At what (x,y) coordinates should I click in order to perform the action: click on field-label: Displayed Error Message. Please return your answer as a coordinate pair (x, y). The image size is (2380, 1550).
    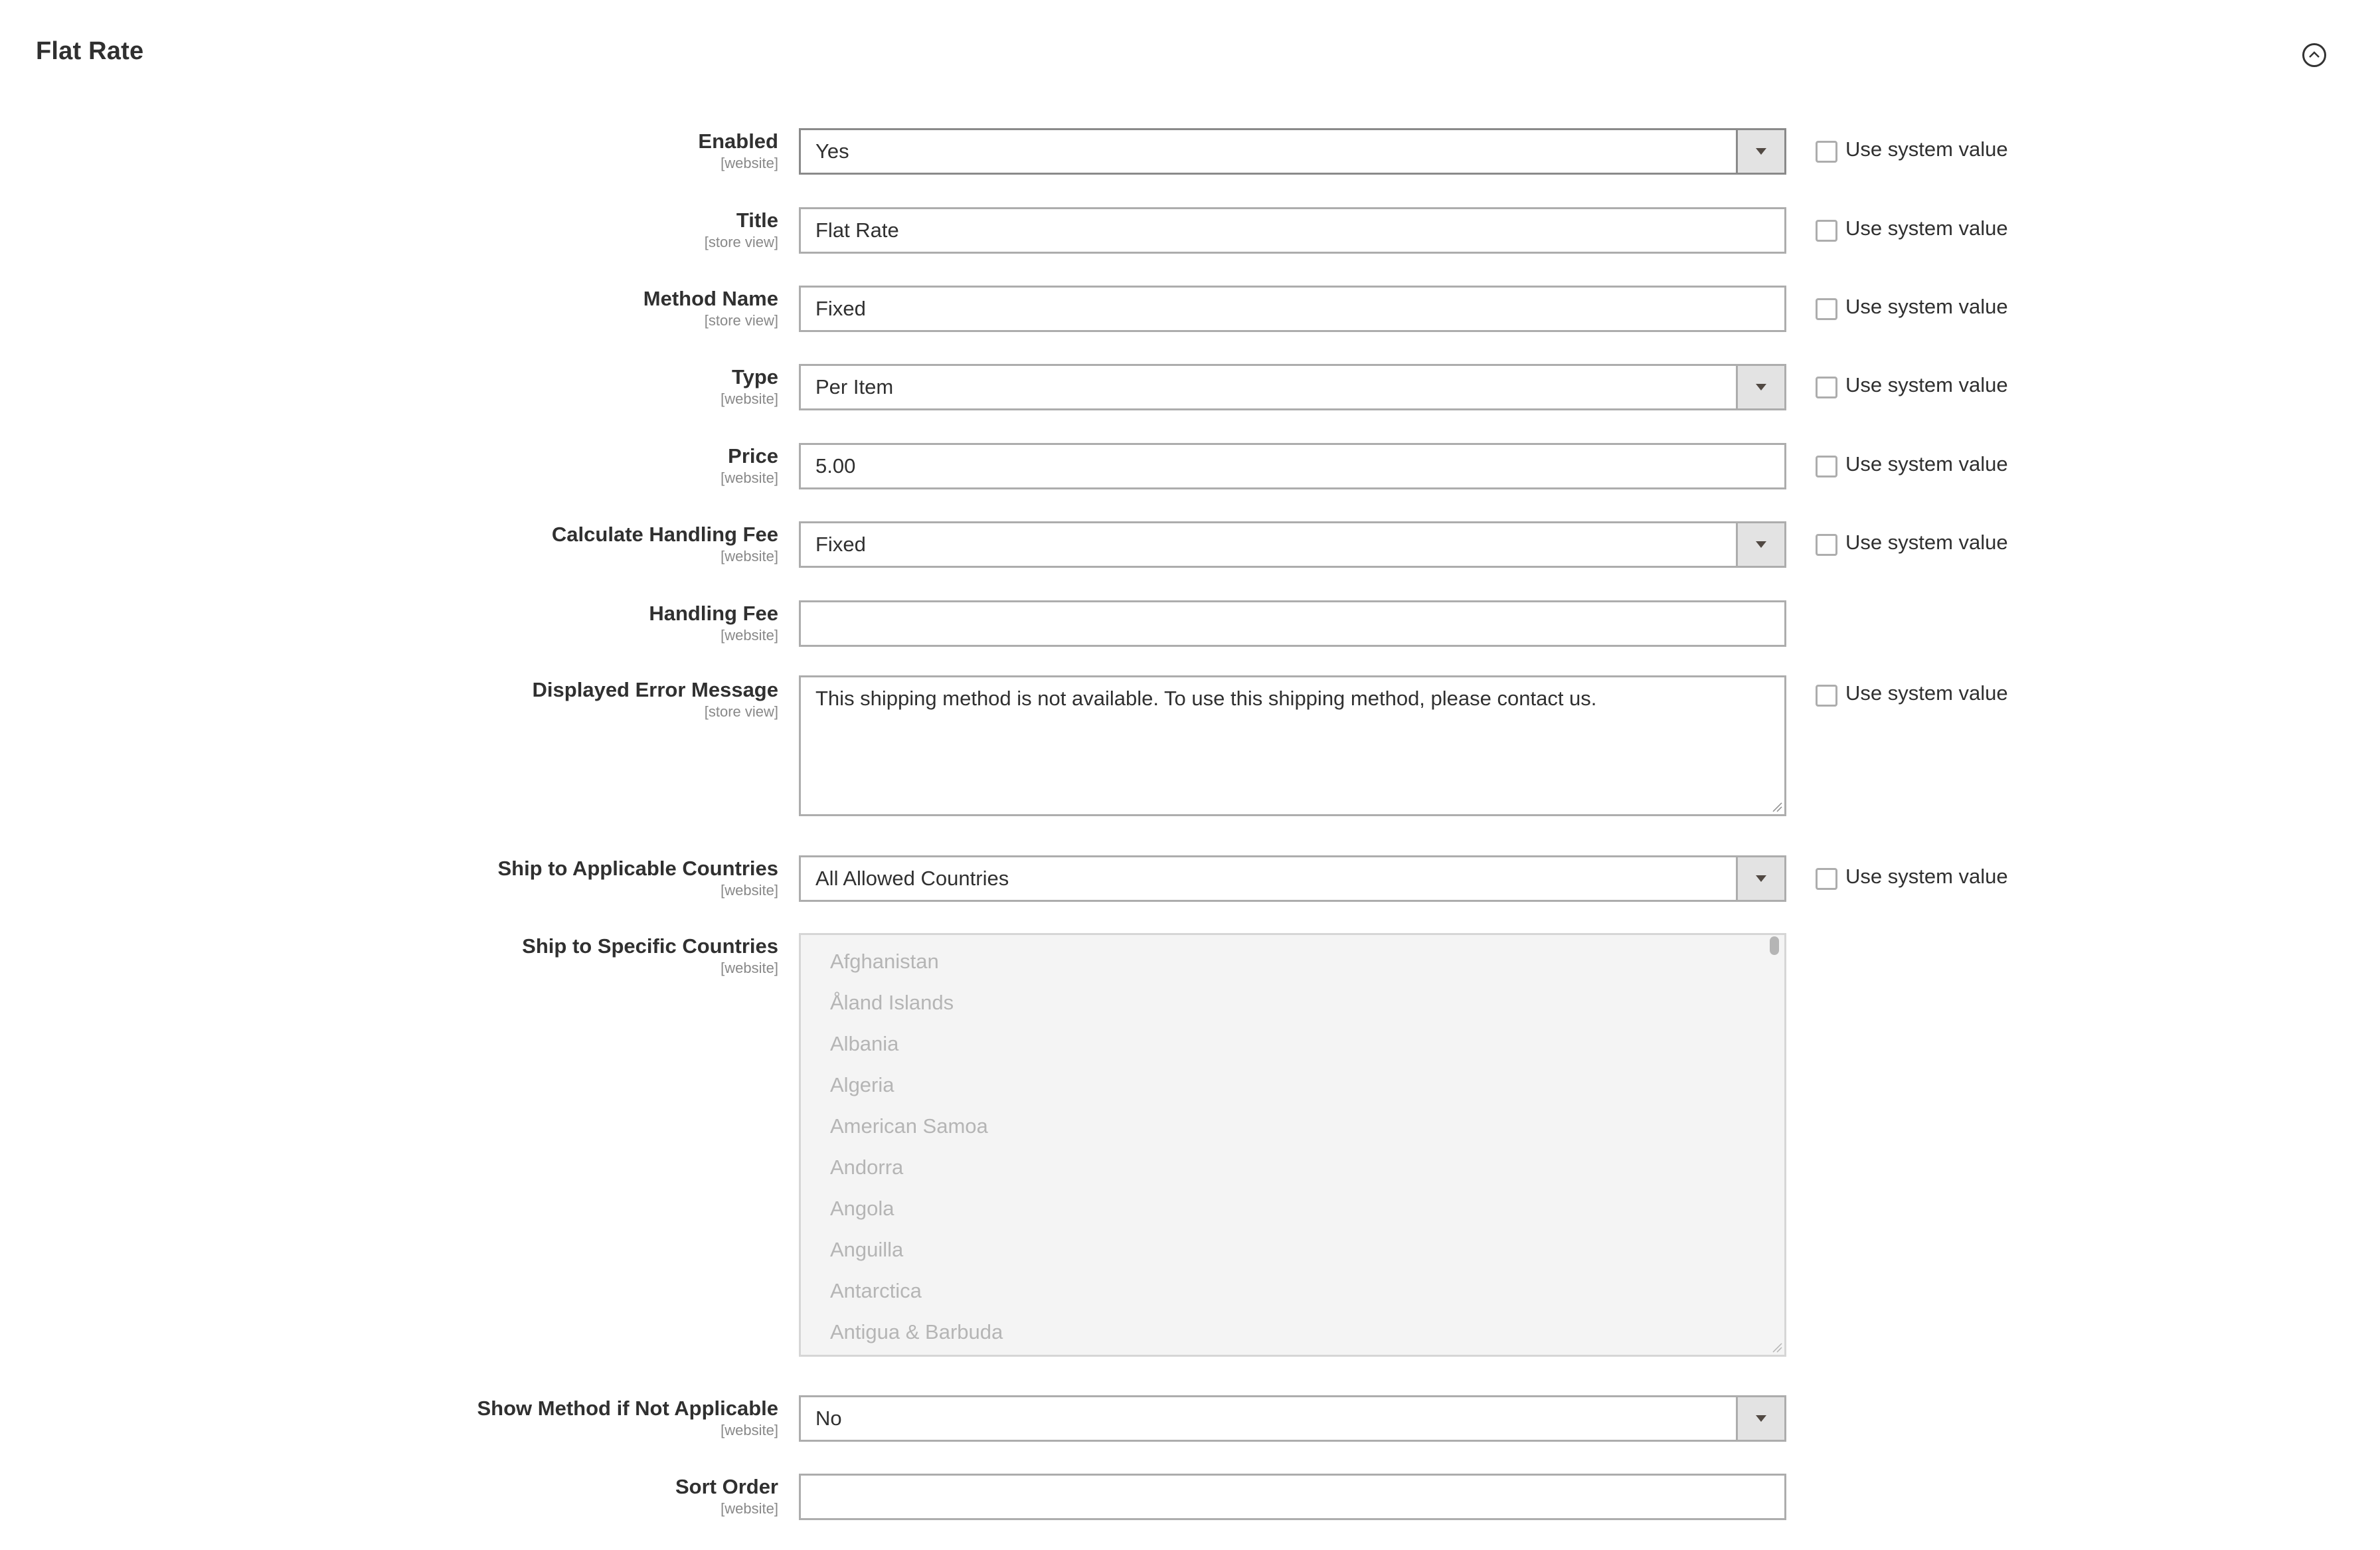
    Looking at the image, I should click on (655, 689).